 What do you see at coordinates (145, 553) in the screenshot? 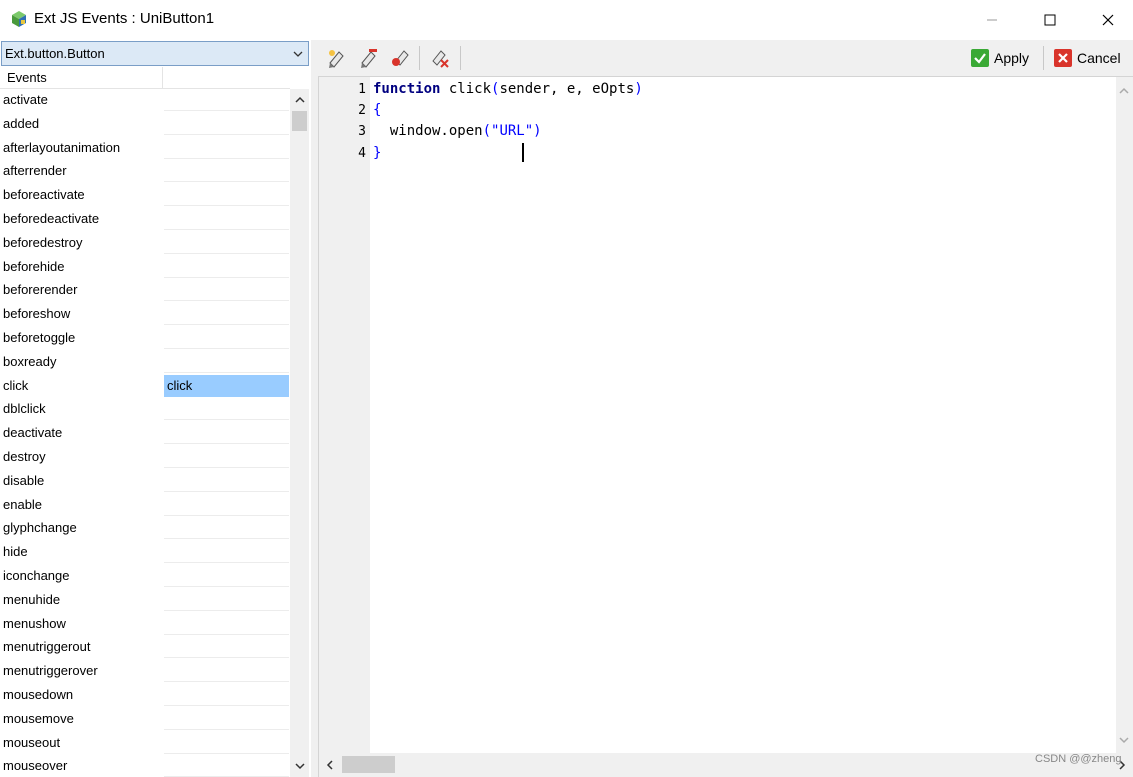
I see `event-row: hide` at bounding box center [145, 553].